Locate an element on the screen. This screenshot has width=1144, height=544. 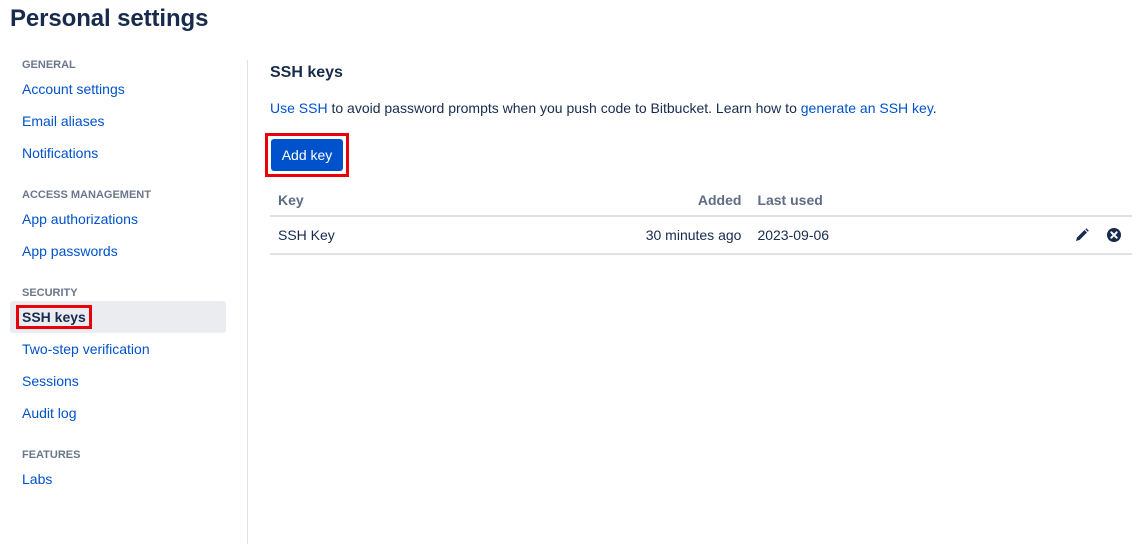
sidebar-item-label: Account settings is located at coordinates (73, 89).